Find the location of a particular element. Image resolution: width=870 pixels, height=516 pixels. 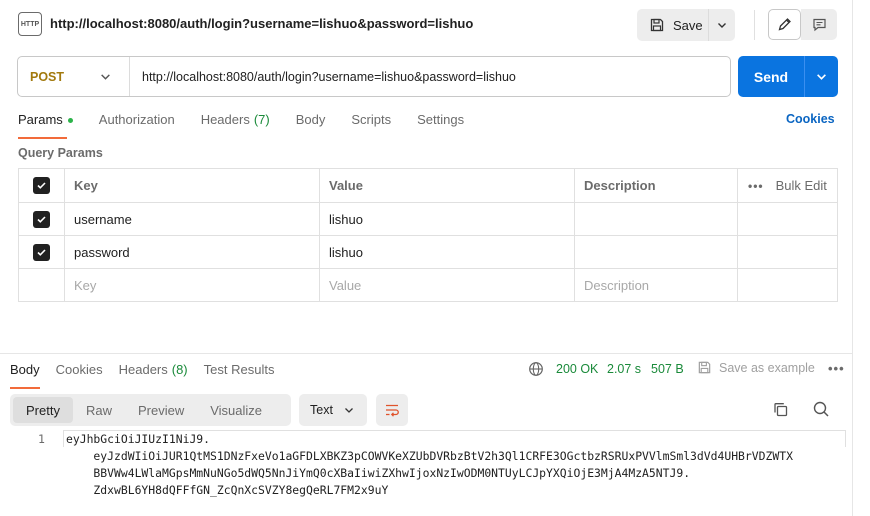

table-row: password lishuo is located at coordinates (428, 251).